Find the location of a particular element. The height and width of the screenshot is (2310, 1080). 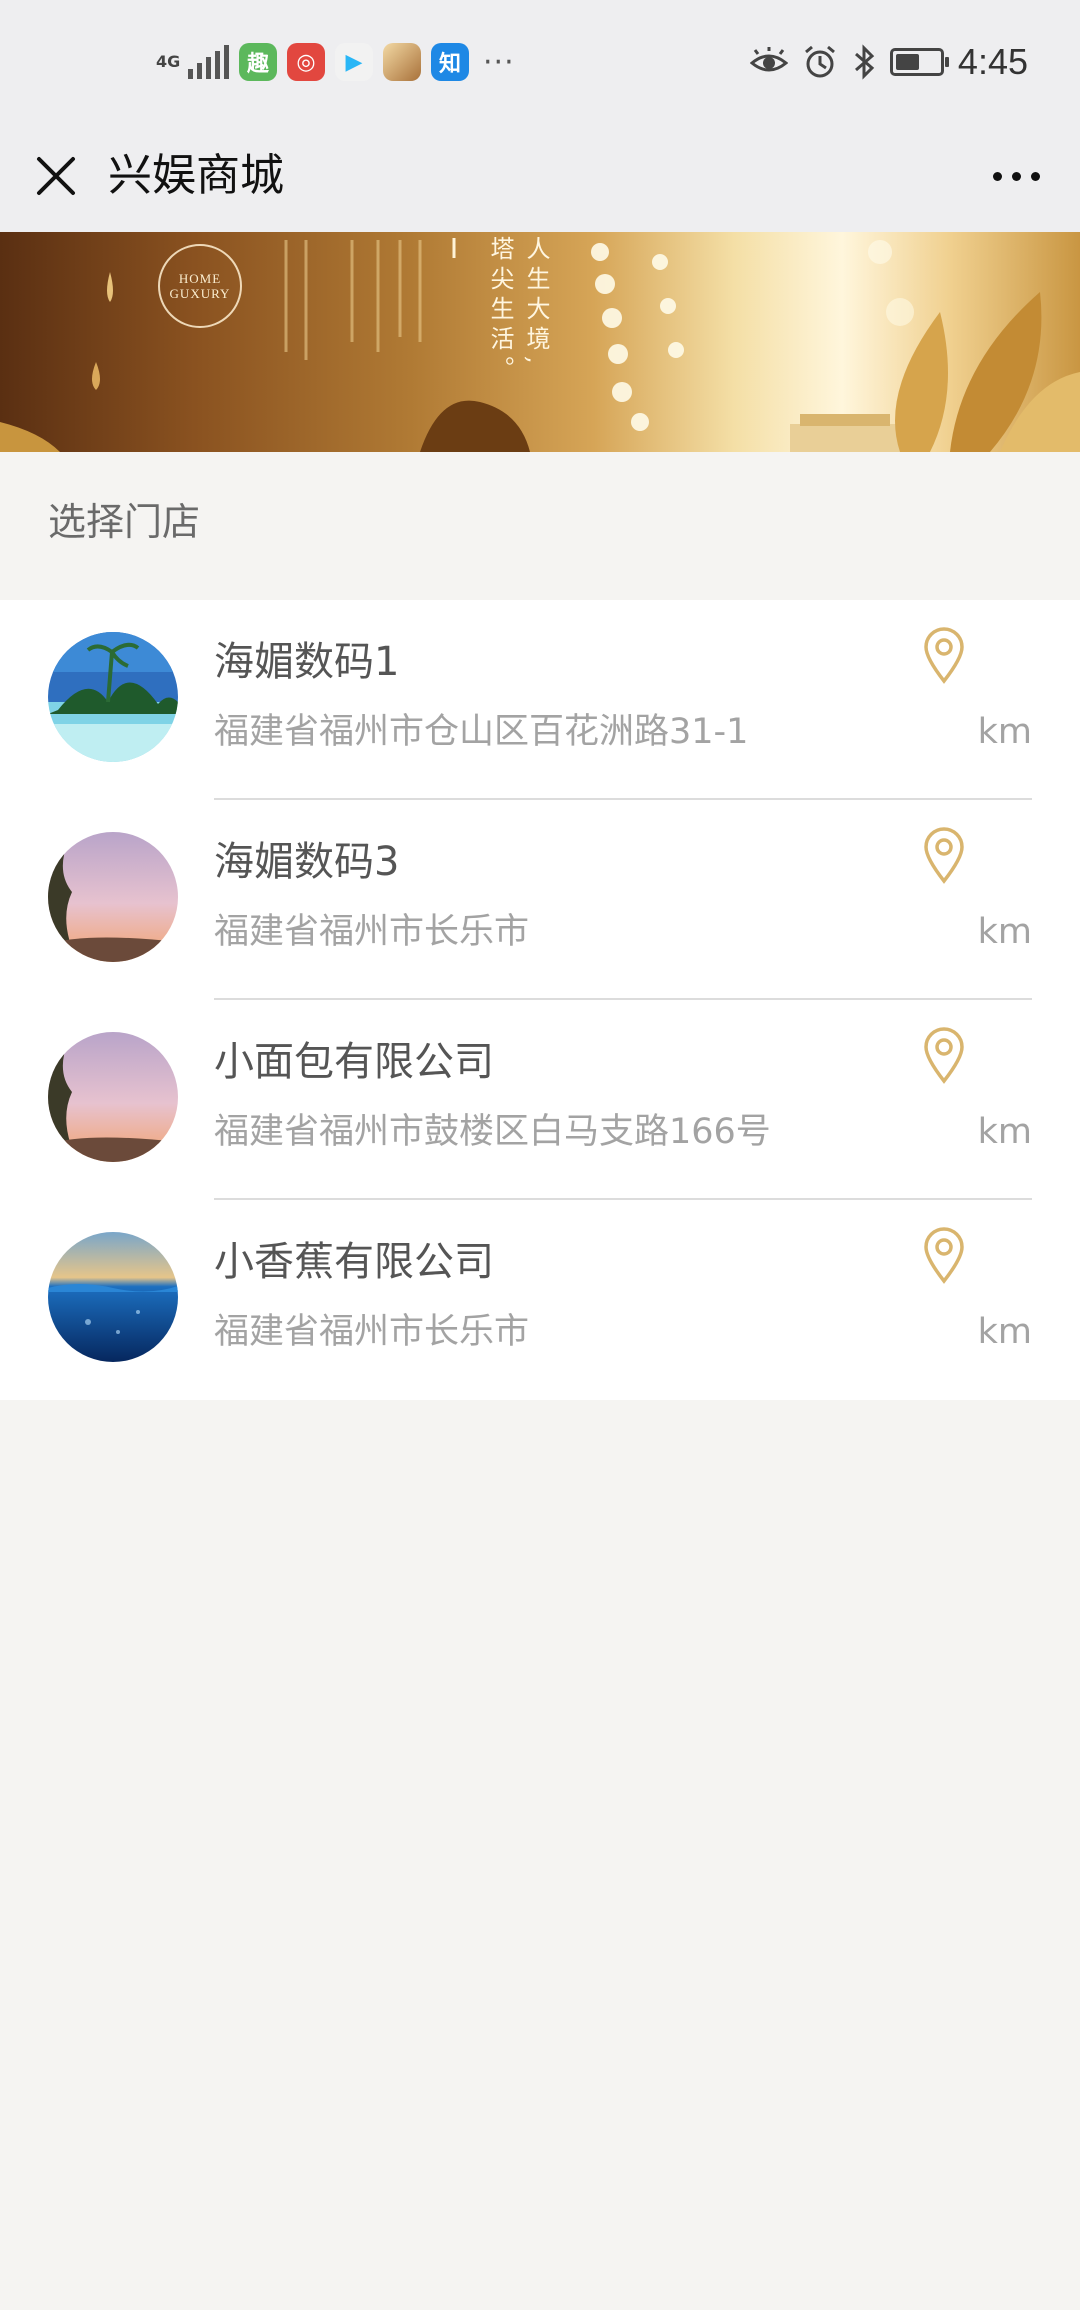

netease-music-app-icon: ◎ is located at coordinates (306, 62).